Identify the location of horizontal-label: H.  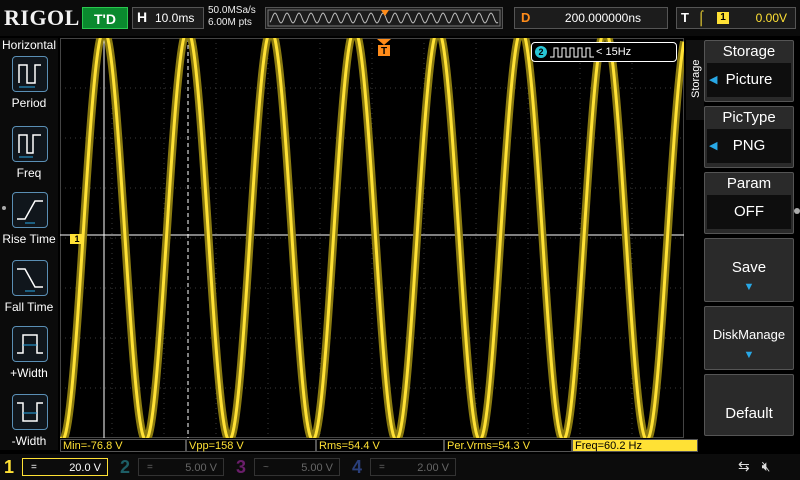
(142, 17).